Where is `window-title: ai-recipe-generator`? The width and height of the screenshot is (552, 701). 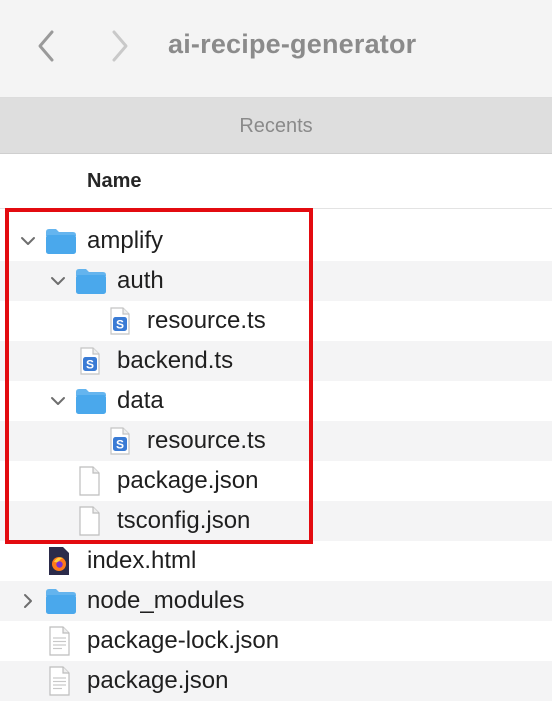 window-title: ai-recipe-generator is located at coordinates (292, 44).